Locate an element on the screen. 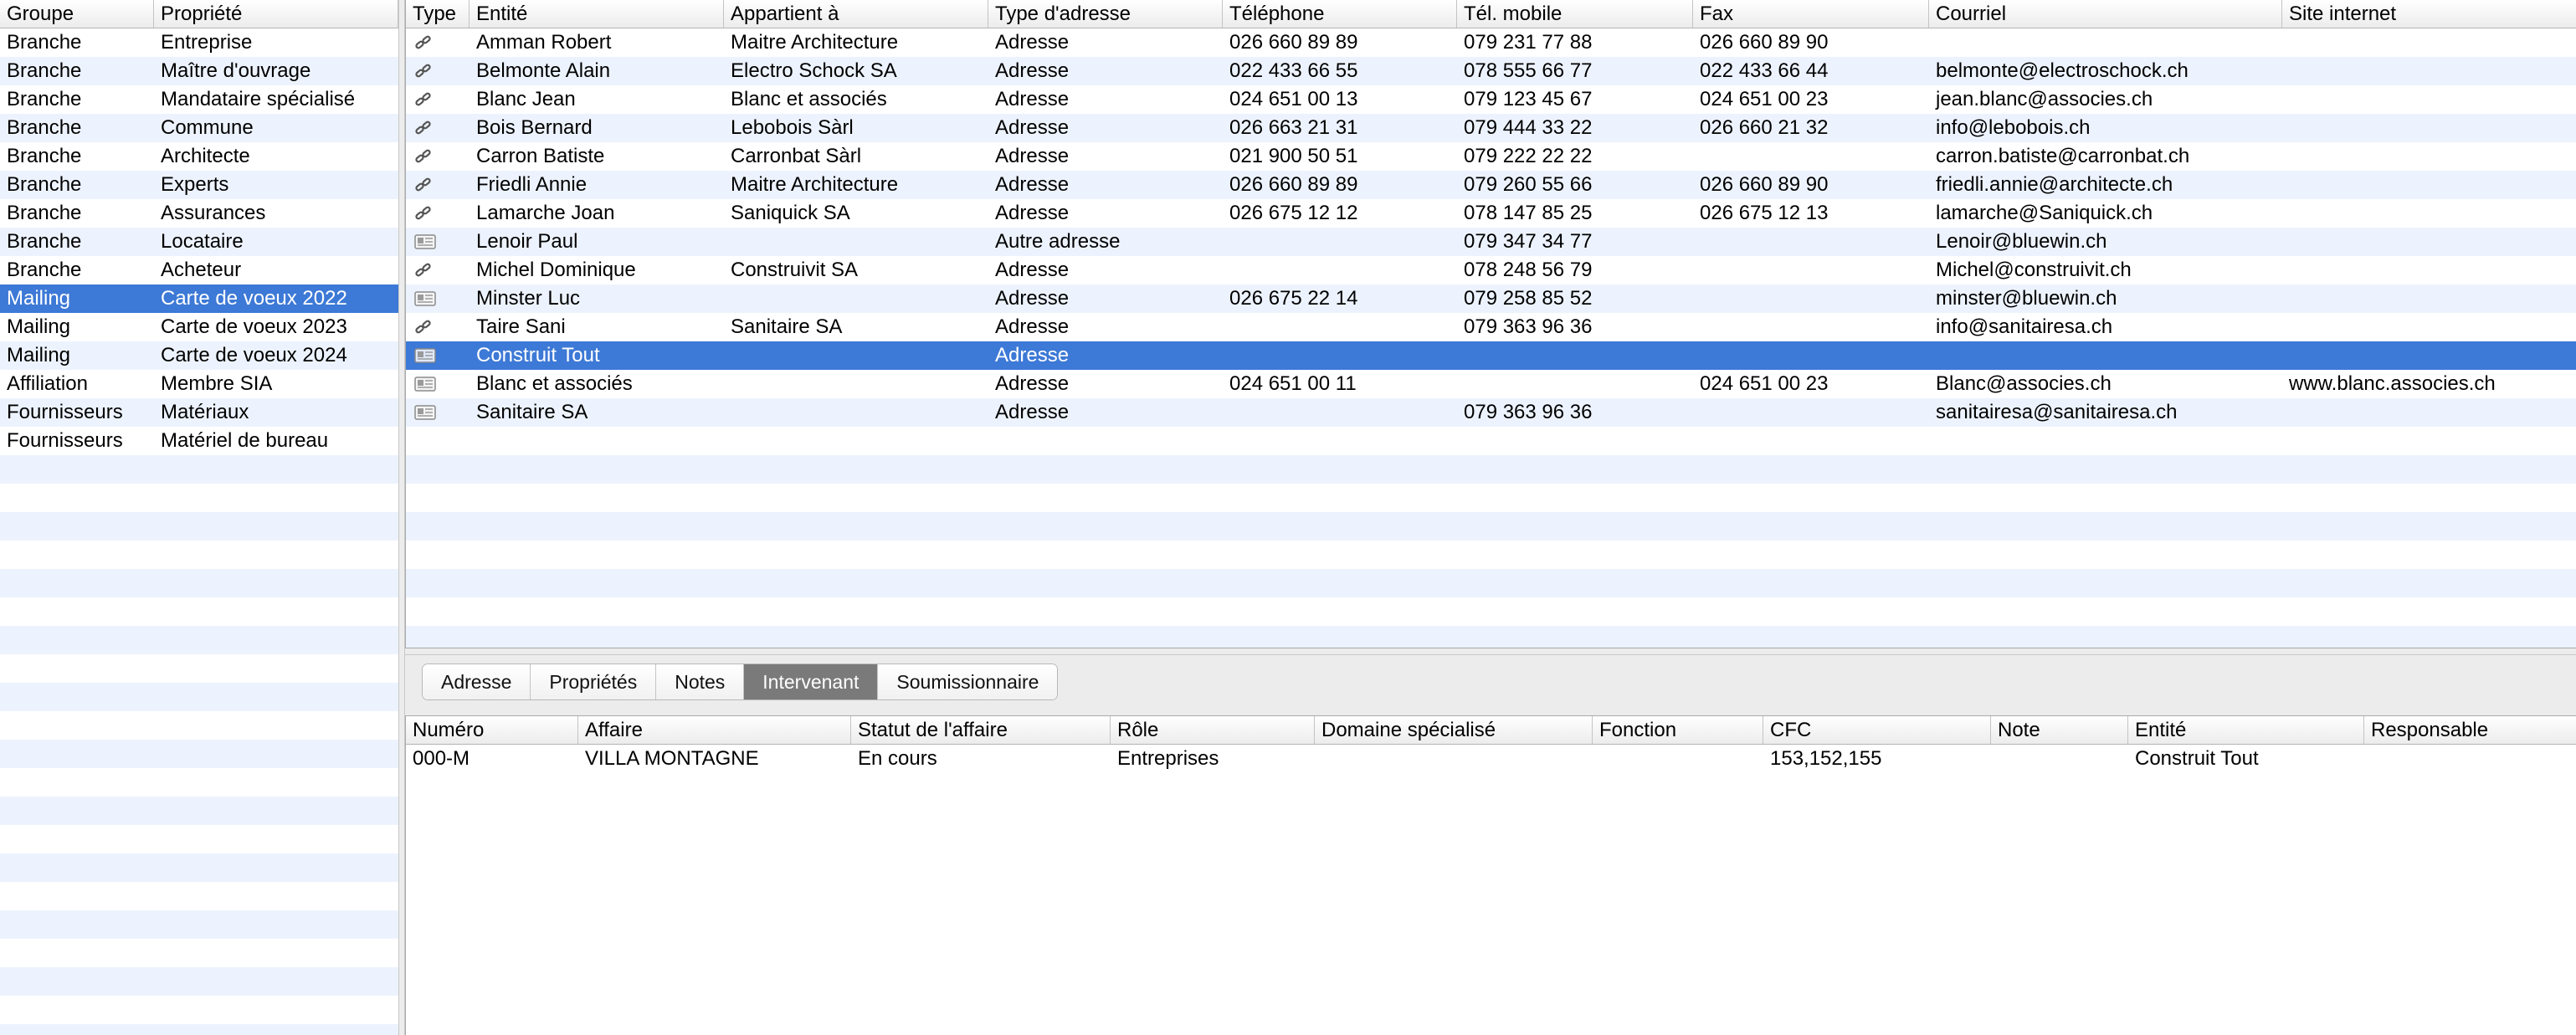  vertical-splitter is located at coordinates (401, 517).